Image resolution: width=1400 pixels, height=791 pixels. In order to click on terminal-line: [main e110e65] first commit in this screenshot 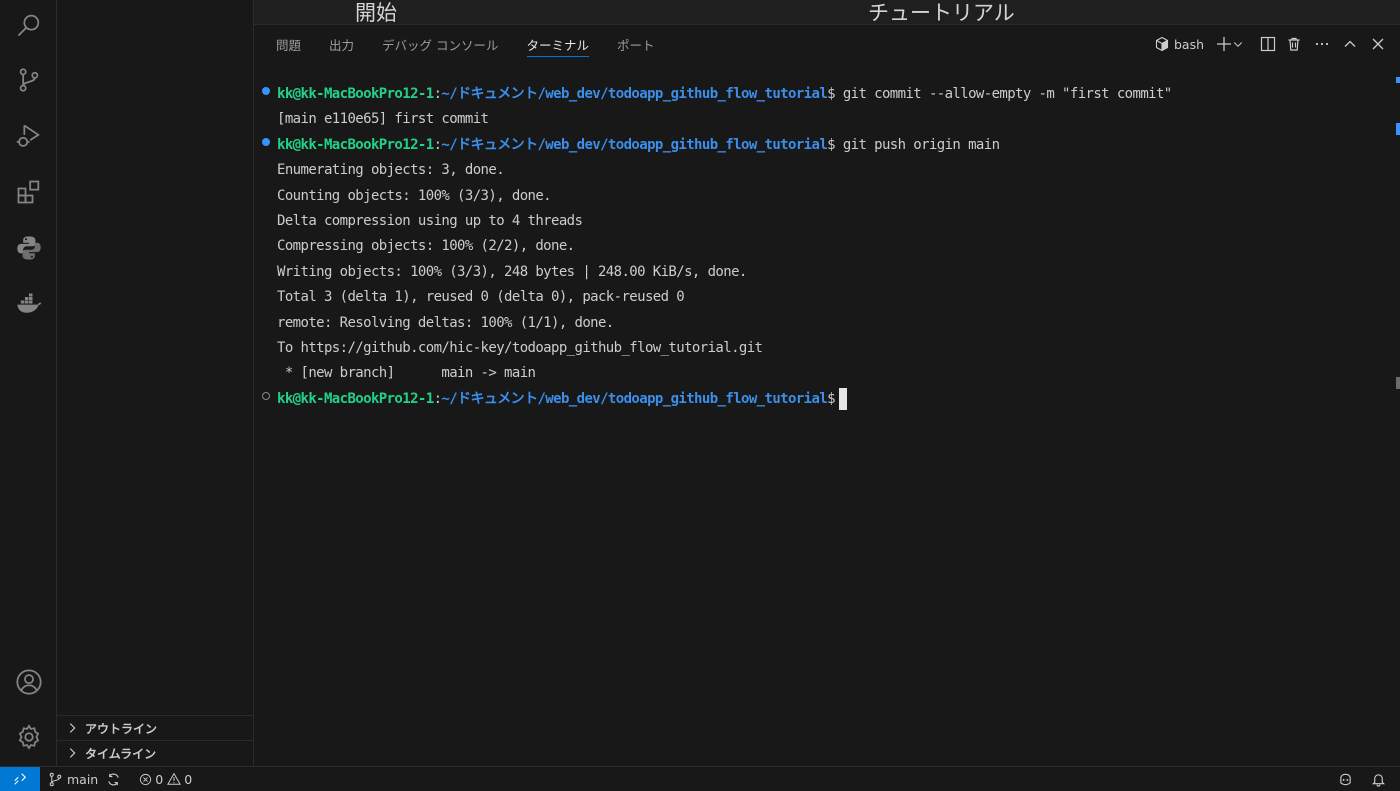, I will do `click(383, 119)`.